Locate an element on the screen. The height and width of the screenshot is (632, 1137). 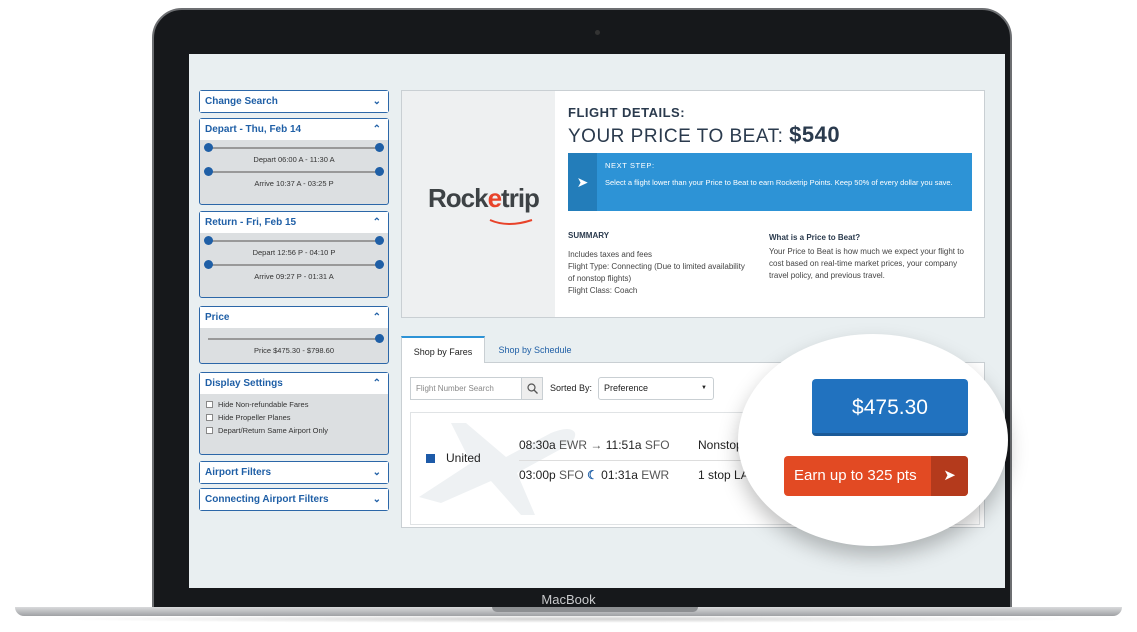
return-arrive-slider is located at coordinates (294, 265).